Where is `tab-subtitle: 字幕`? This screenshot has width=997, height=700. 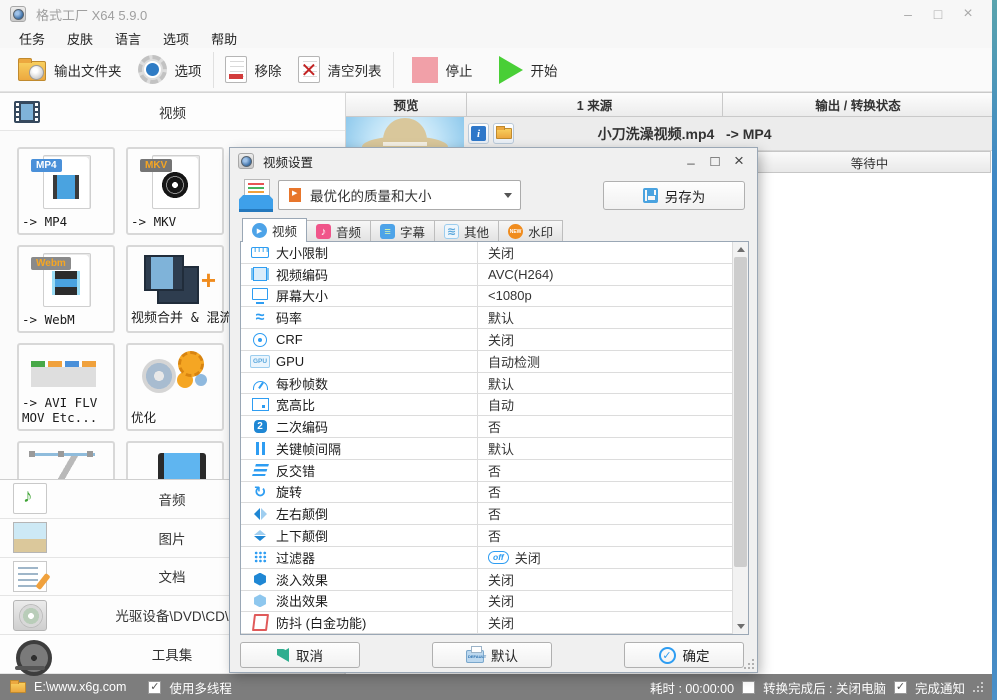
tab-subtitle: 字幕 is located at coordinates (403, 231).